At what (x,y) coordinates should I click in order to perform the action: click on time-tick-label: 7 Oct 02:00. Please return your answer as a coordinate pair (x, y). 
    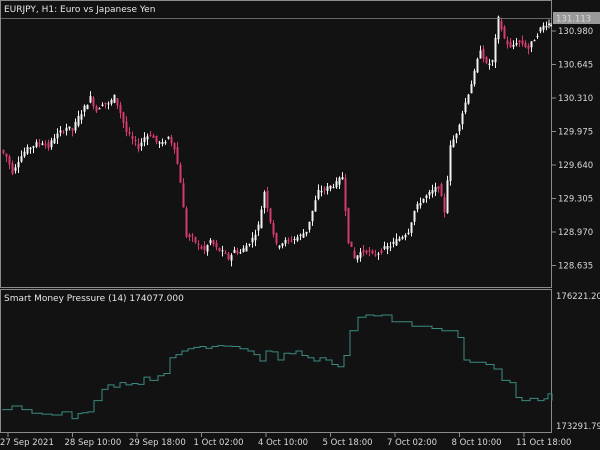
    Looking at the image, I should click on (412, 443).